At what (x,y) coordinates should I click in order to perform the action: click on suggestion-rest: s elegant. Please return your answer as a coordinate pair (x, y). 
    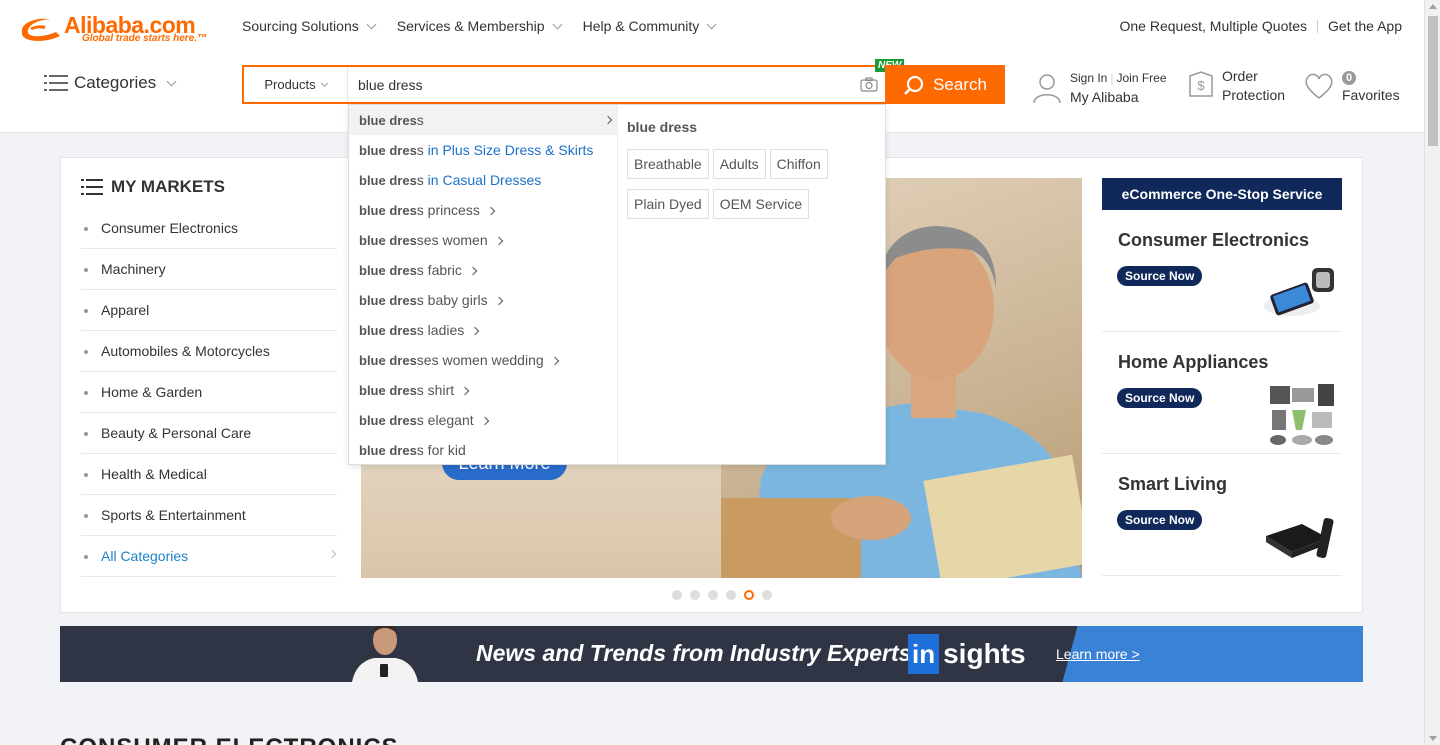
    Looking at the image, I should click on (445, 420).